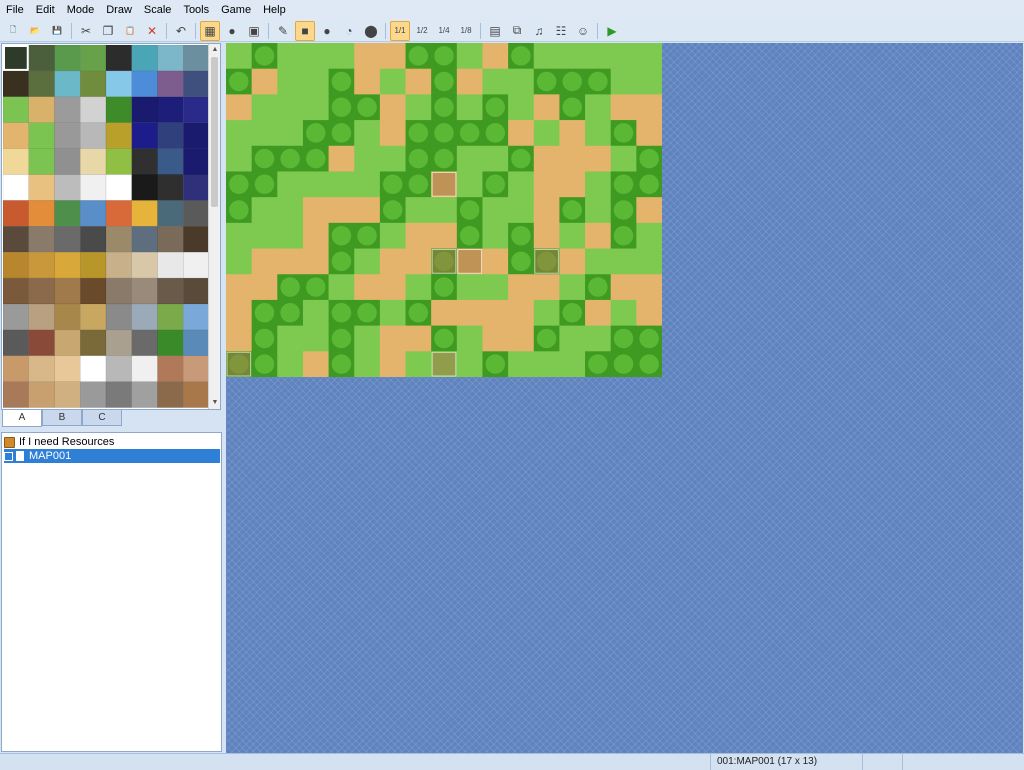 This screenshot has height=770, width=1024. I want to click on cut-button: ✂, so click(86, 31).